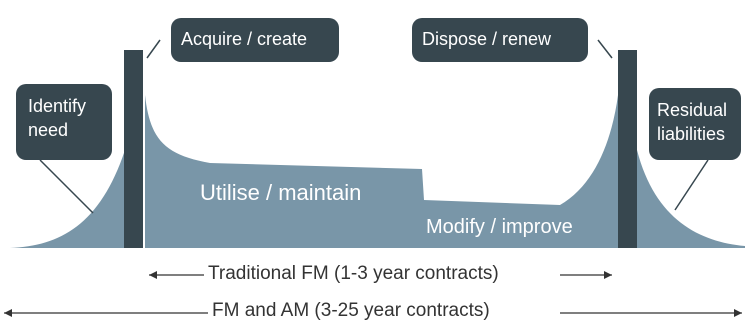 The height and width of the screenshot is (324, 747). I want to click on dispose-label: Dispose / renew, so click(487, 39).